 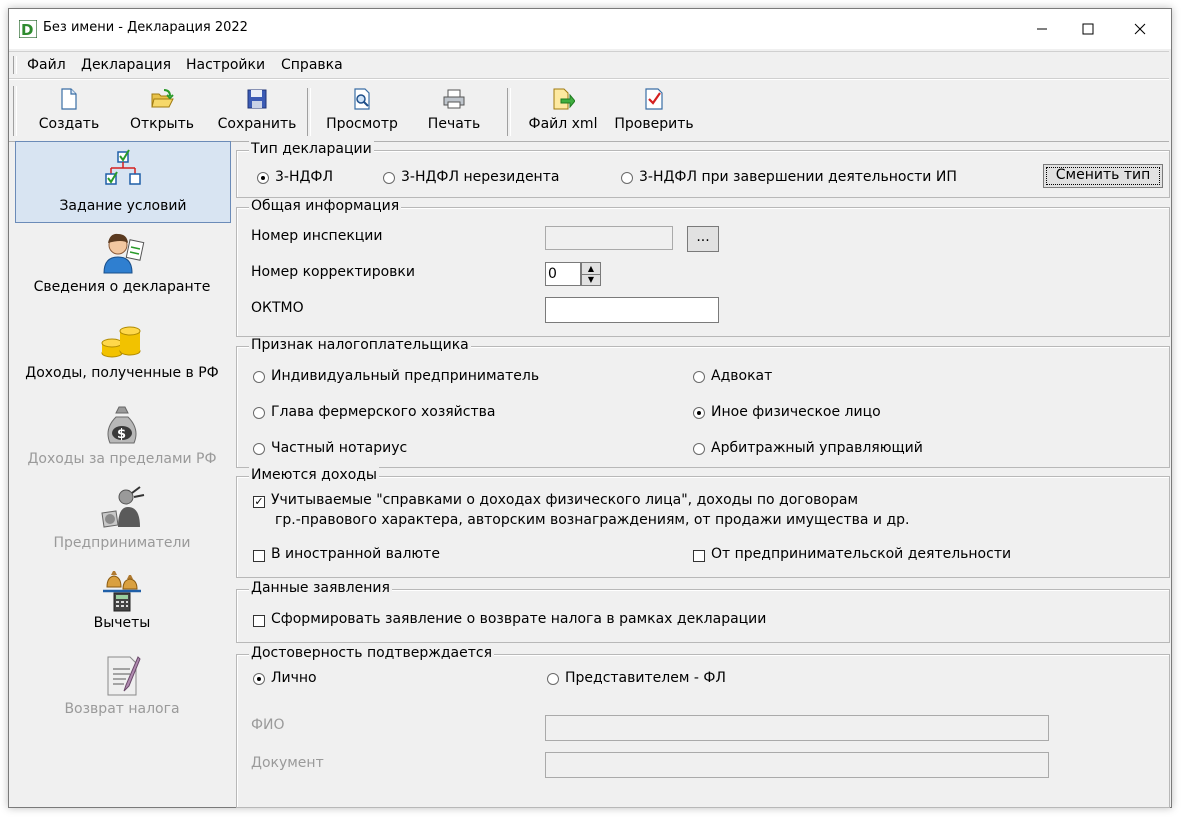 I want to click on radio-3ndfl-label: 3-НДФЛ, so click(x=304, y=177).